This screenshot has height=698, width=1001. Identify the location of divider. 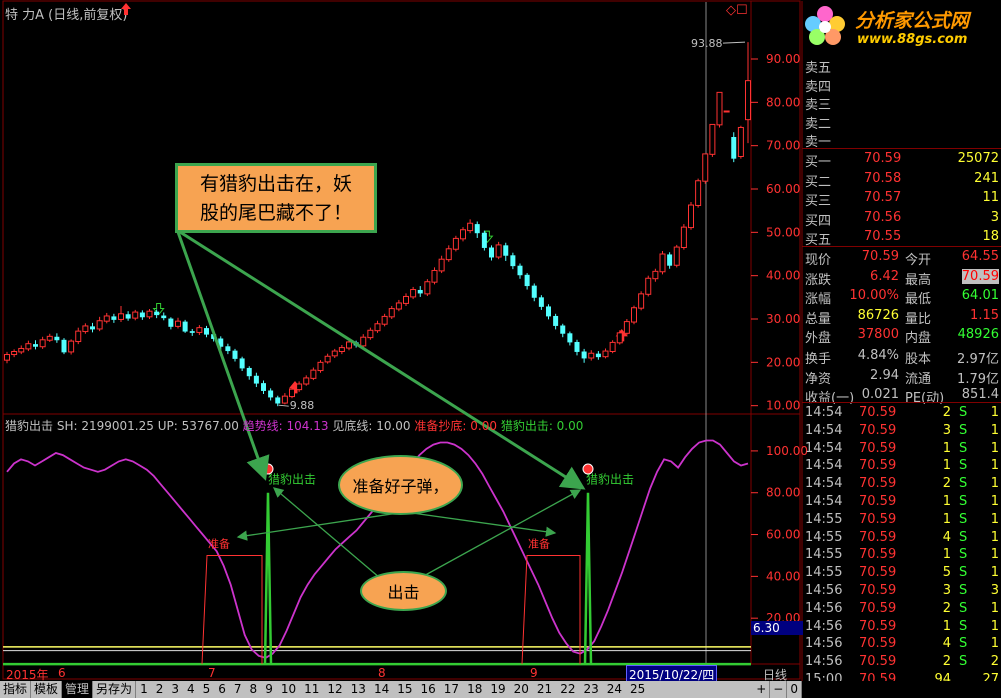
(901, 148).